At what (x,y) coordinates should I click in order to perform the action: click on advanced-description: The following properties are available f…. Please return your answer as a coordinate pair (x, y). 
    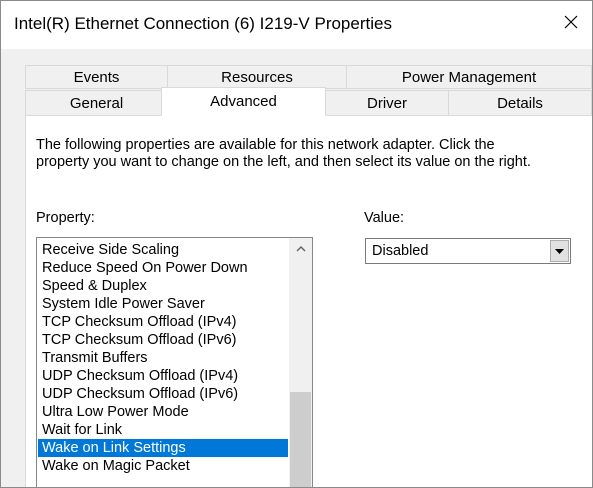
    Looking at the image, I should click on (283, 153).